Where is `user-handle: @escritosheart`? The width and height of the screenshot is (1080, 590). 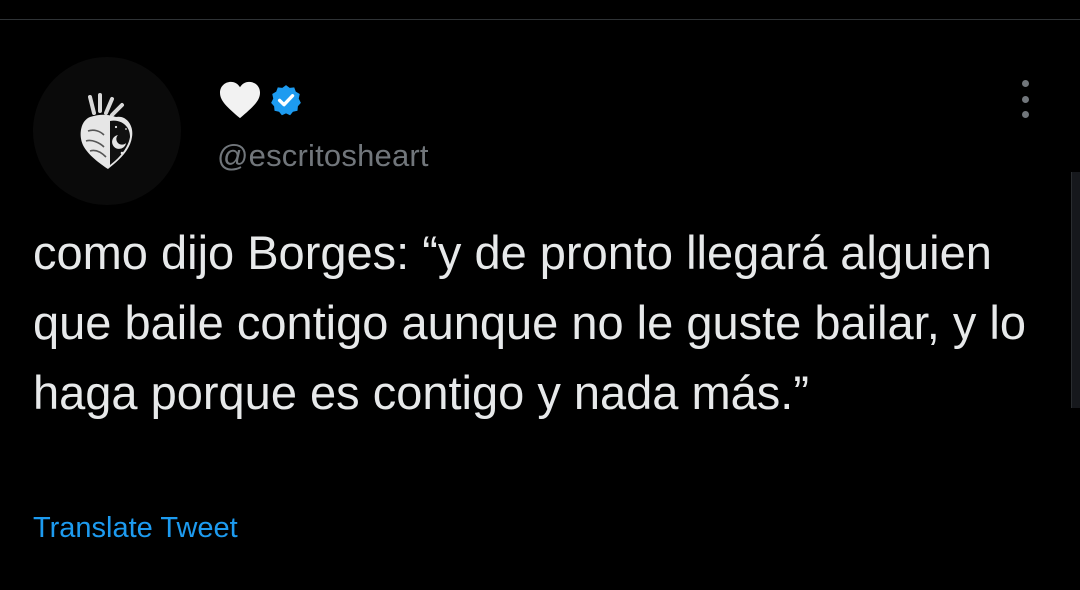
user-handle: @escritosheart is located at coordinates (323, 156).